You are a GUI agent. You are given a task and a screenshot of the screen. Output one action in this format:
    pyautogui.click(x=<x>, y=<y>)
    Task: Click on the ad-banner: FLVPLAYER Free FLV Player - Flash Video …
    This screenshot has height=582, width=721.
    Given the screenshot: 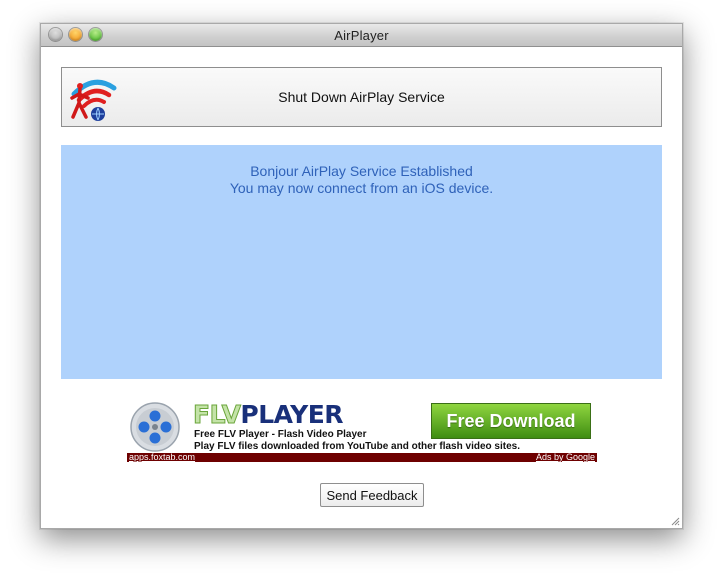 What is the action you would take?
    pyautogui.click(x=362, y=432)
    